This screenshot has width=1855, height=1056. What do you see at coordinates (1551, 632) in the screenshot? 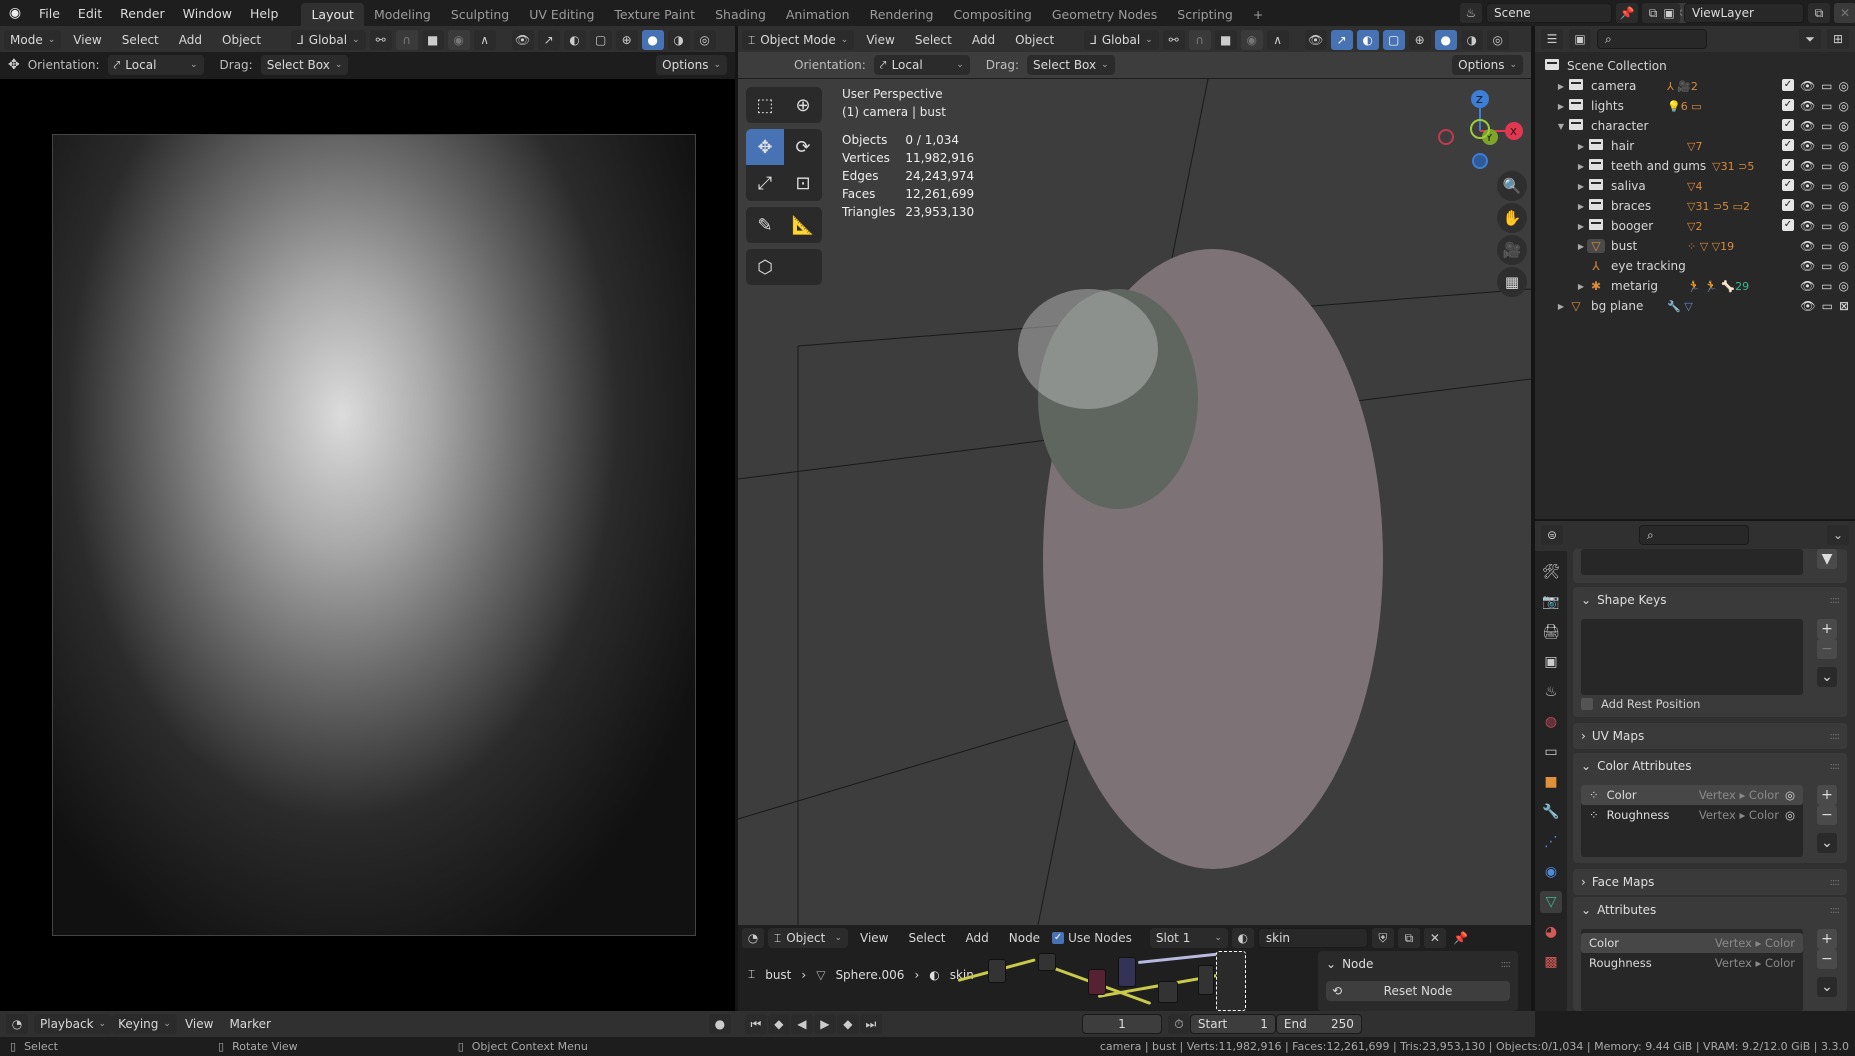
I see `output-tab-icon: 🖨` at bounding box center [1551, 632].